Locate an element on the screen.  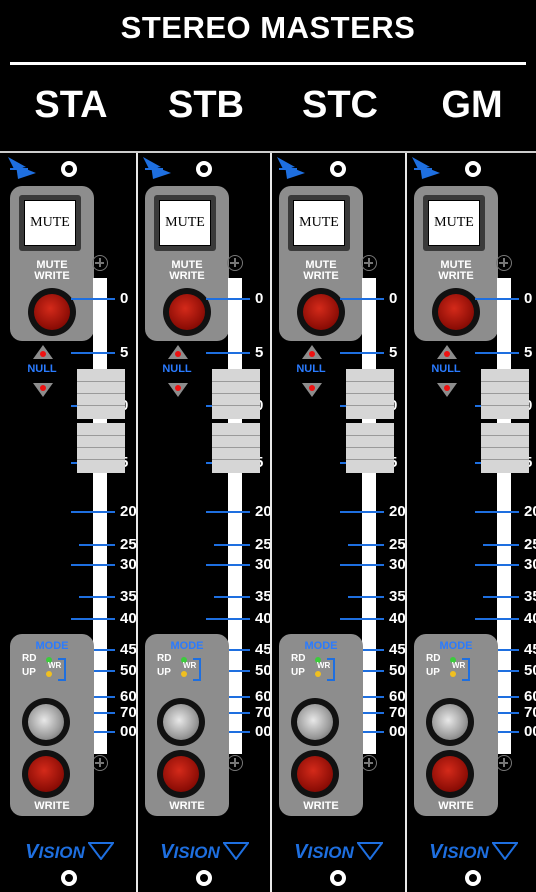
up-label: UP is located at coordinates (29, 672).